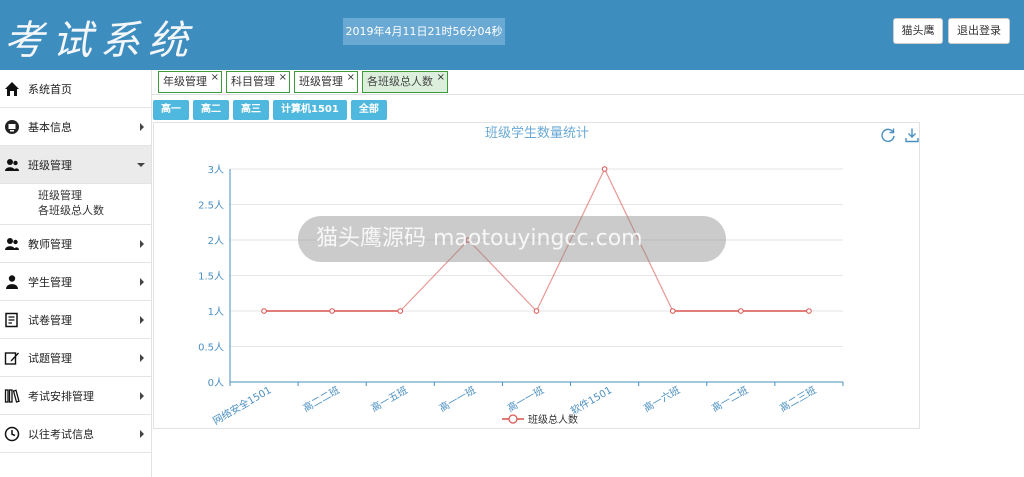  What do you see at coordinates (241, 405) in the screenshot?
I see `x-tick-label: 网络安全1501` at bounding box center [241, 405].